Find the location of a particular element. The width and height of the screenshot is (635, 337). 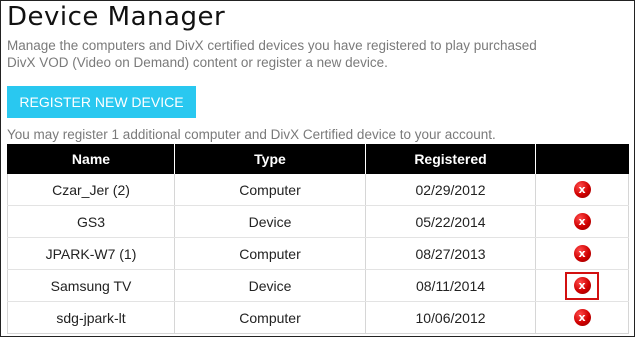

table-row: Samsung TV Device 08/11/2014 x is located at coordinates (318, 285).